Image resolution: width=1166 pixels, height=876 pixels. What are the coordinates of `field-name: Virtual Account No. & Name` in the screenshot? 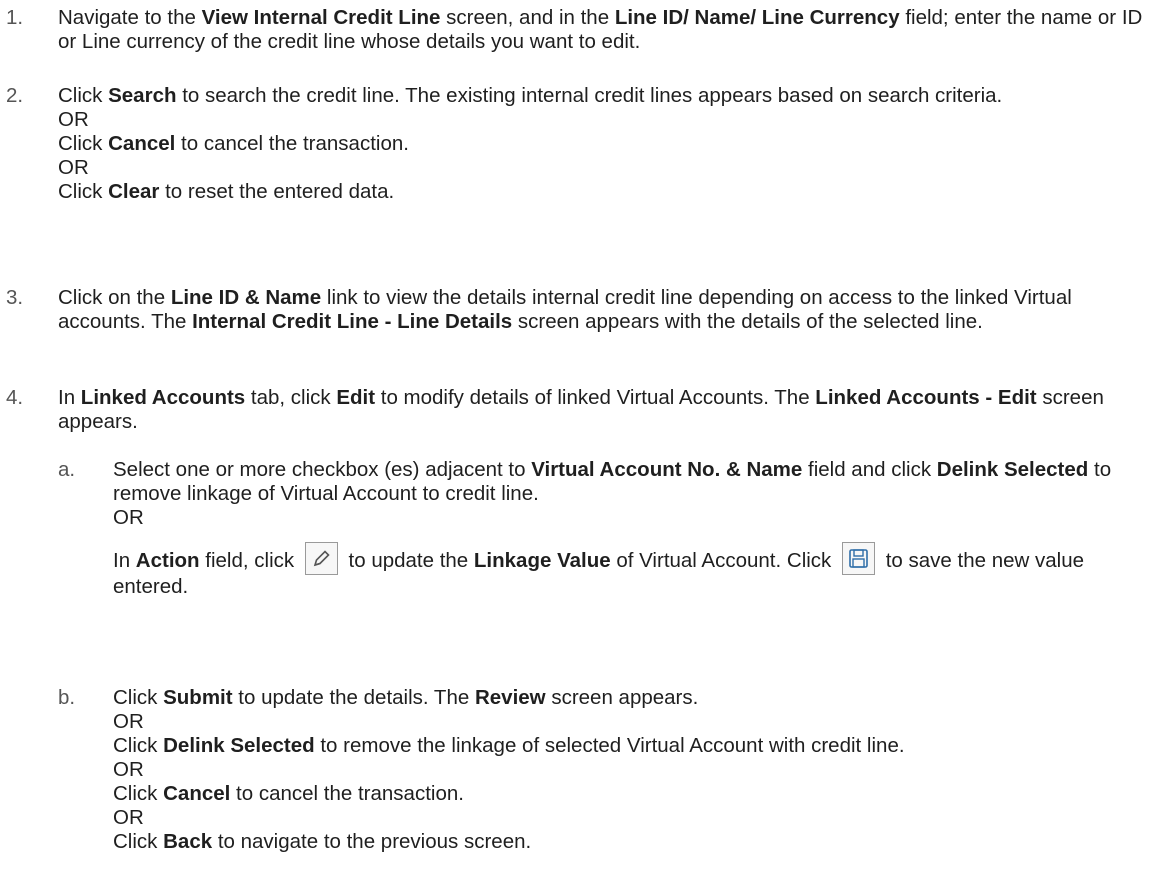 It's located at (667, 469).